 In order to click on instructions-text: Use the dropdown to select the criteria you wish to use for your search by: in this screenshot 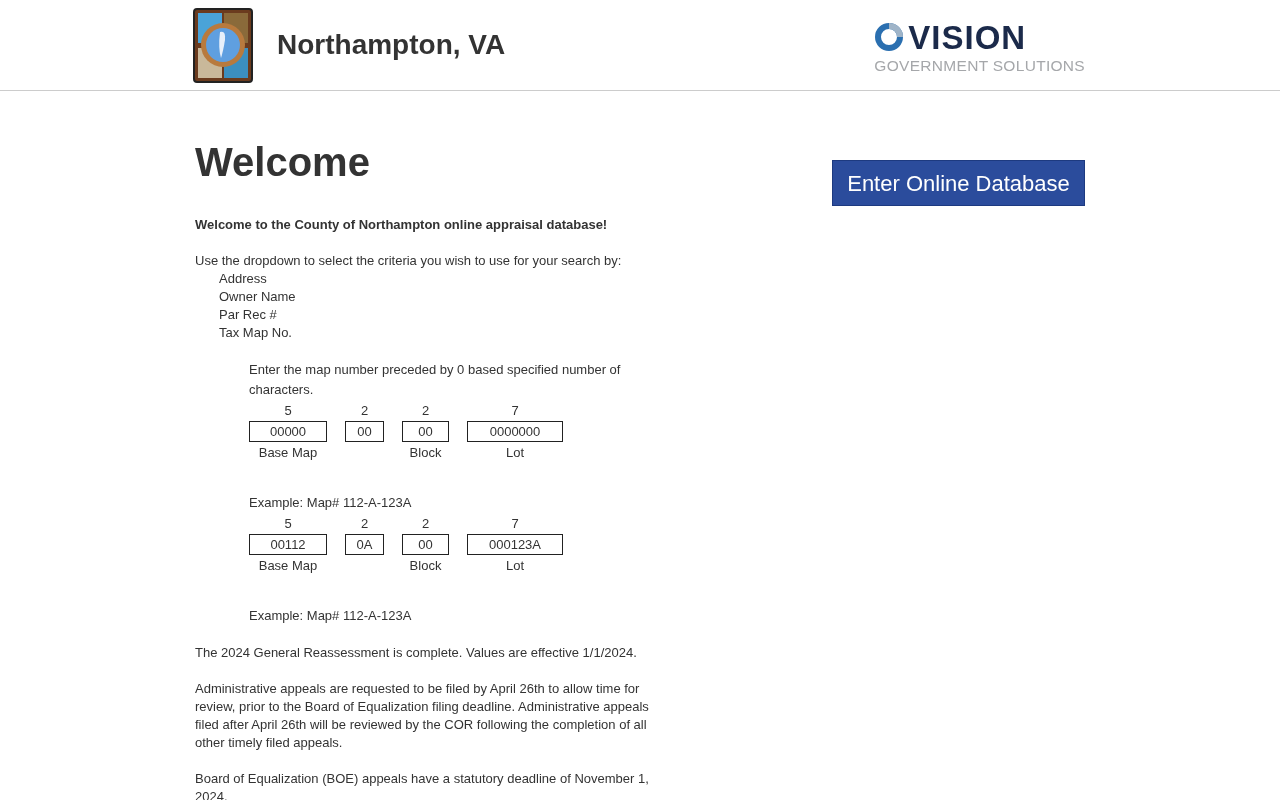, I will do `click(409, 261)`.